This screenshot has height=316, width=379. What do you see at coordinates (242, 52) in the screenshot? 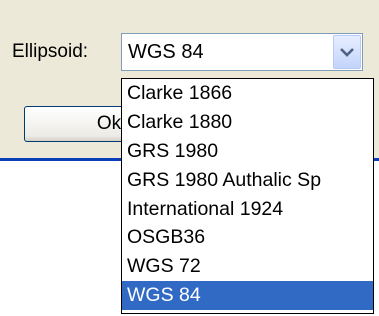
I see `ellipsoid-combobox: WGS 84` at bounding box center [242, 52].